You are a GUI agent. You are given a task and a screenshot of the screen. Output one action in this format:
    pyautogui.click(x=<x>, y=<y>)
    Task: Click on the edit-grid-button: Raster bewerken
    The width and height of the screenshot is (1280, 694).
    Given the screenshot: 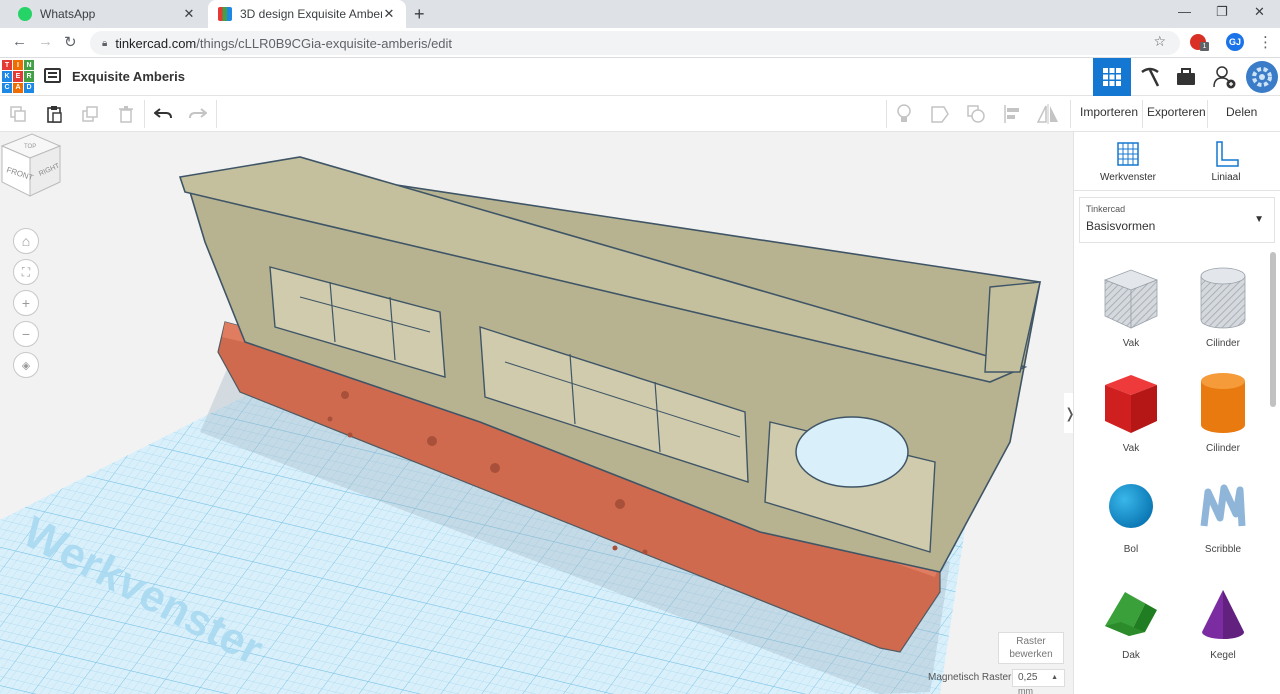 What is the action you would take?
    pyautogui.click(x=1031, y=648)
    